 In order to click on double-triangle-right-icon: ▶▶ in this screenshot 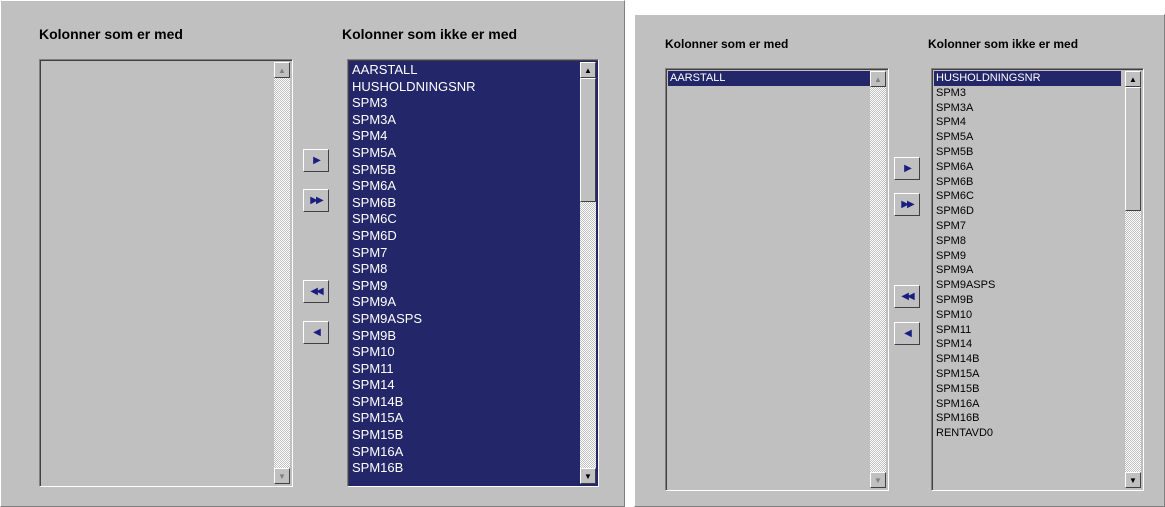, I will do `click(316, 200)`.